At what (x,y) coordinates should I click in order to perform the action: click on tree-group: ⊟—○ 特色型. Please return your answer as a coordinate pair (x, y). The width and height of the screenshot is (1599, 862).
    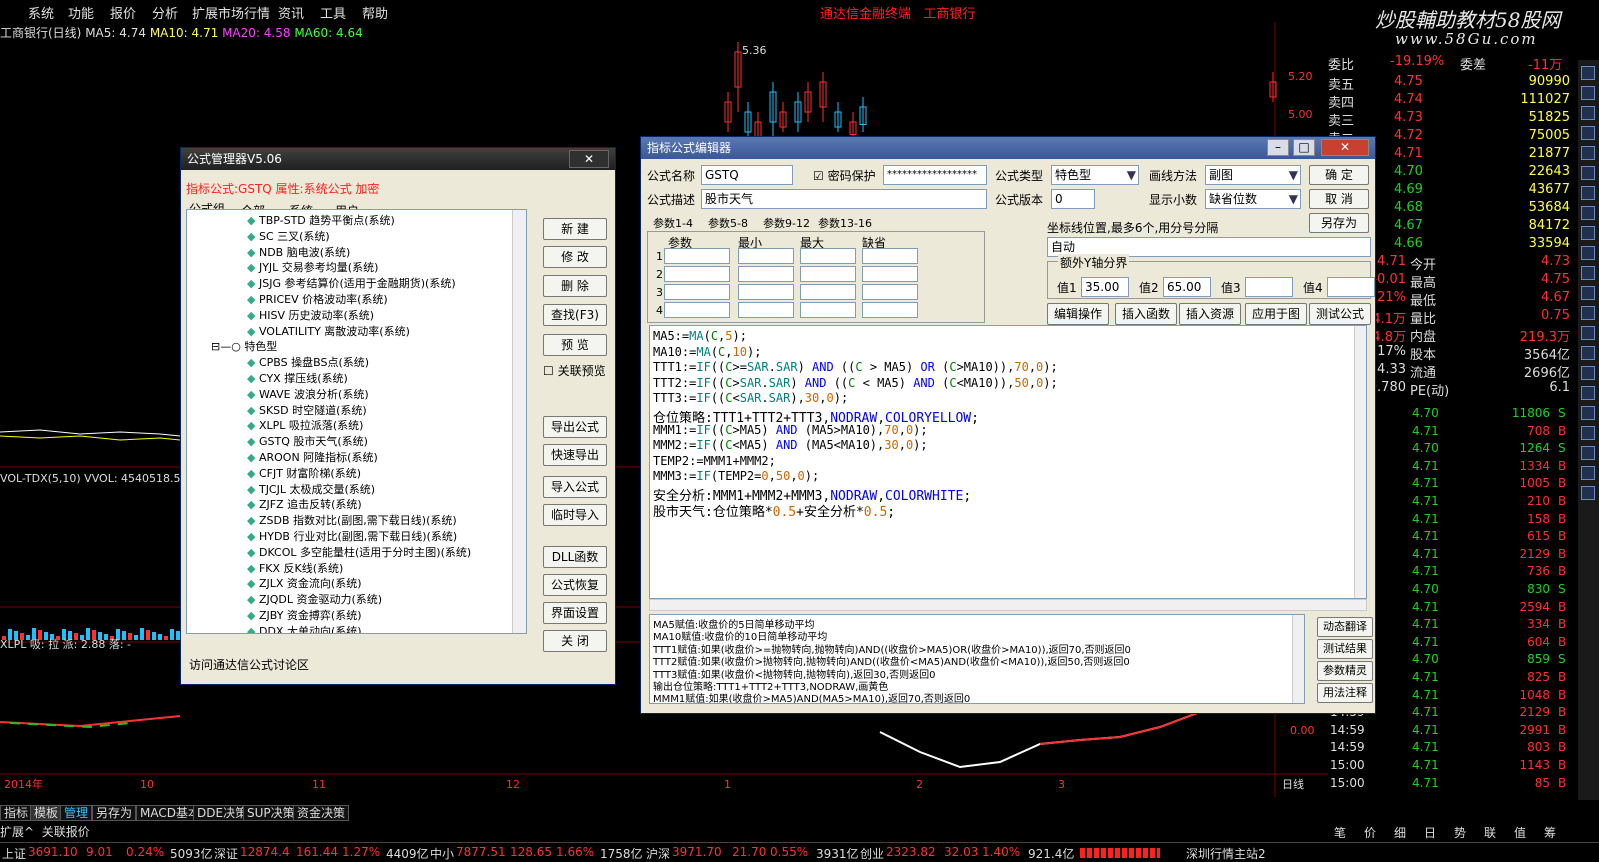
    Looking at the image, I should click on (244, 346).